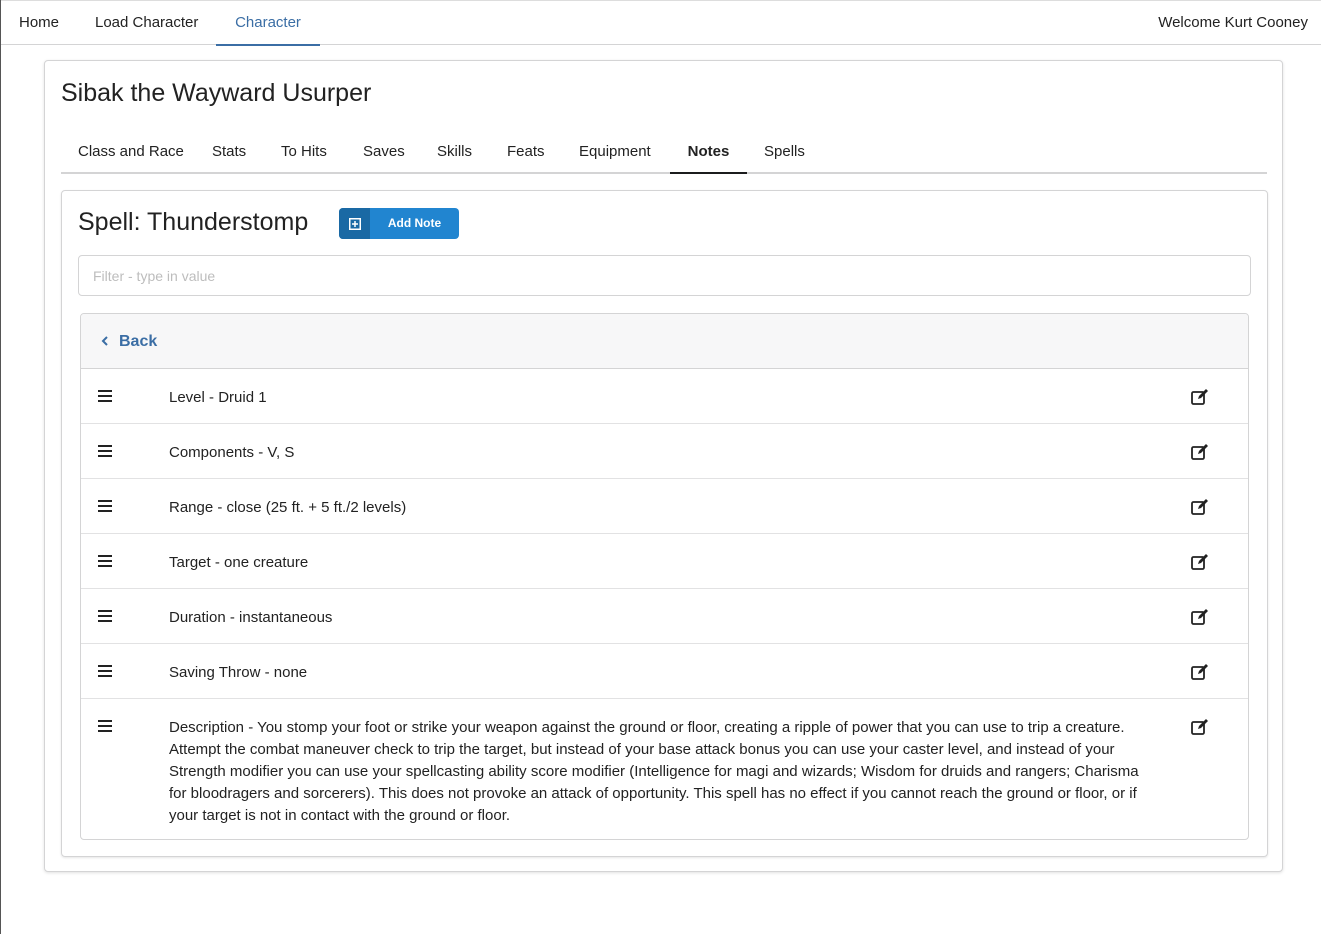 This screenshot has width=1321, height=934. Describe the element at coordinates (268, 23) in the screenshot. I see `nav-character: Character` at that location.